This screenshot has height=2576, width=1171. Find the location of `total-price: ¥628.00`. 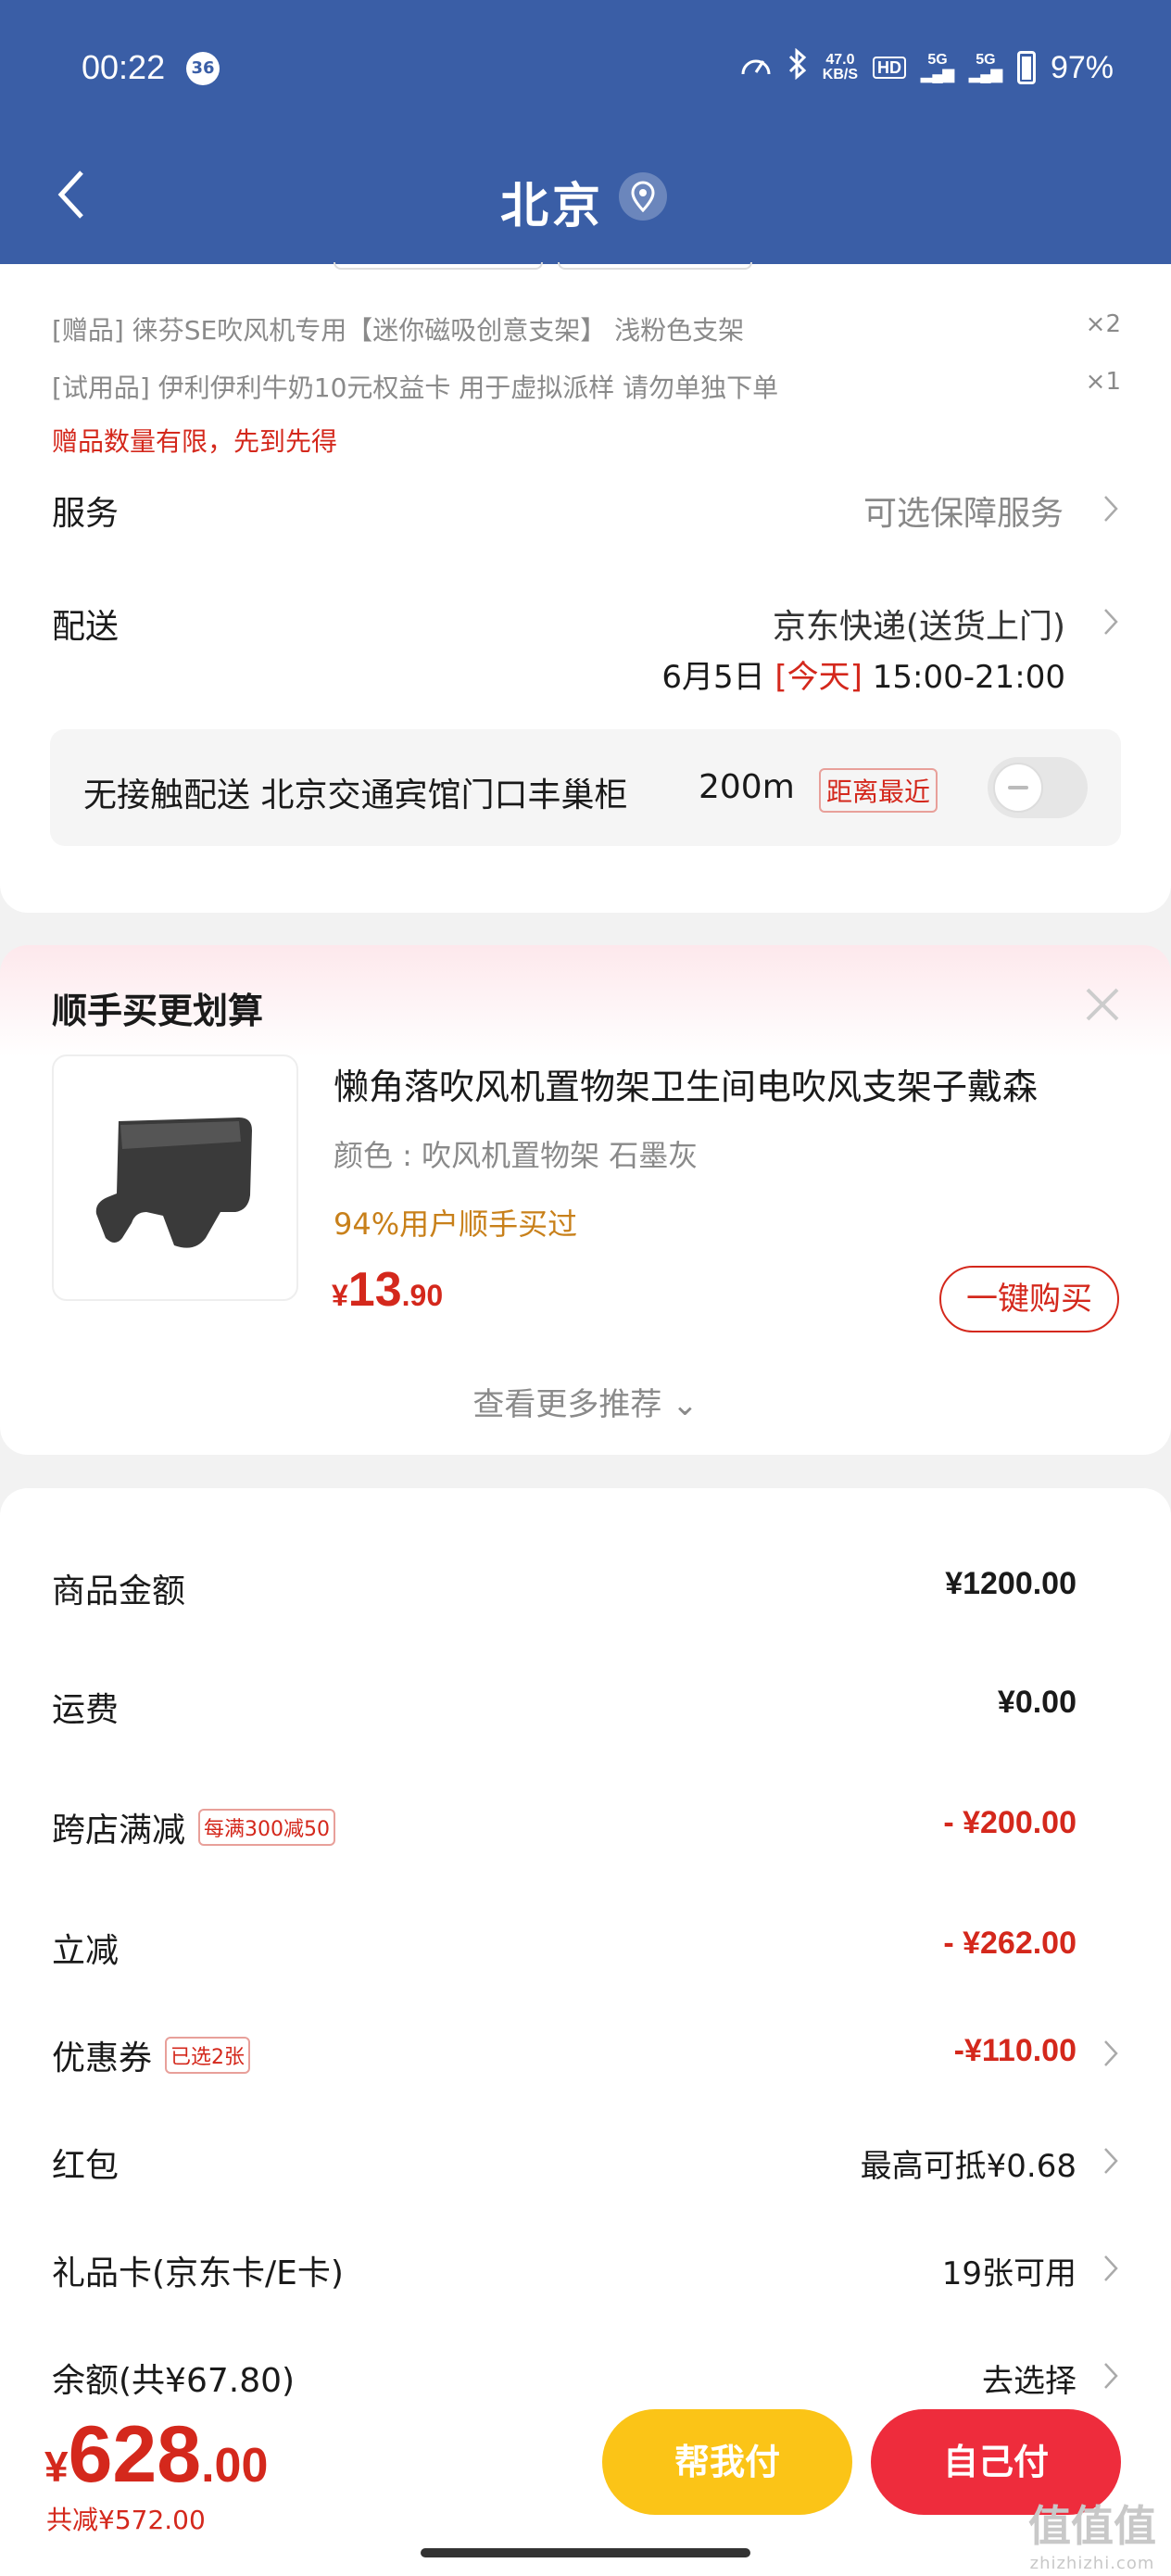

total-price: ¥628.00 is located at coordinates (156, 2455).